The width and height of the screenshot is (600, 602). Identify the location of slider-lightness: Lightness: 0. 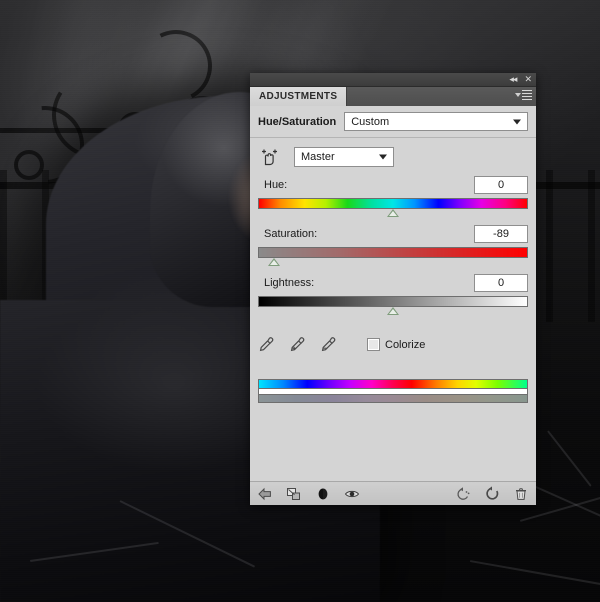
(393, 293).